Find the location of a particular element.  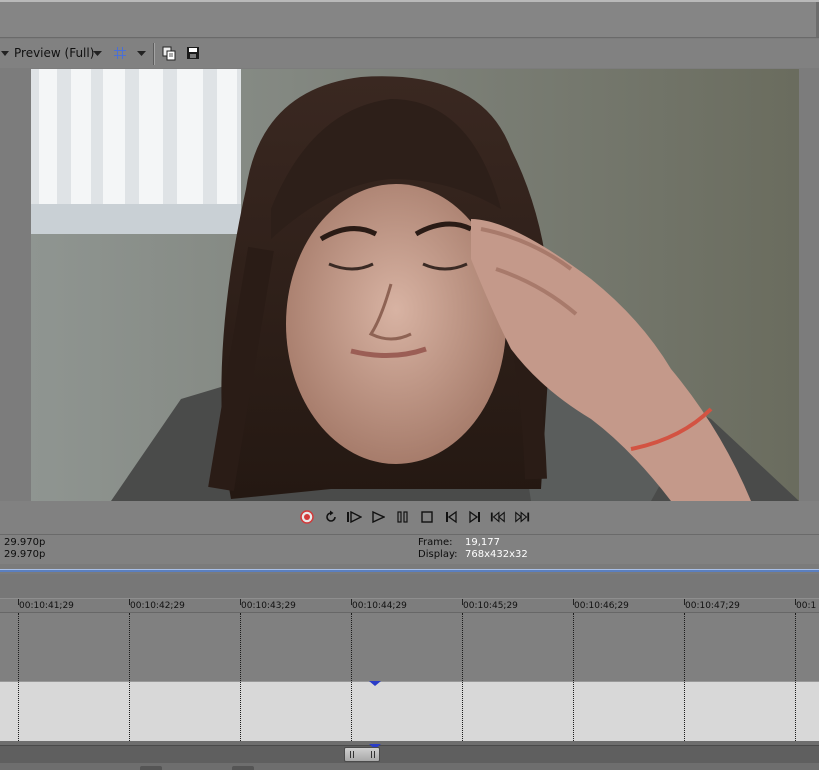

timeline-scroll-thumb is located at coordinates (362, 754).